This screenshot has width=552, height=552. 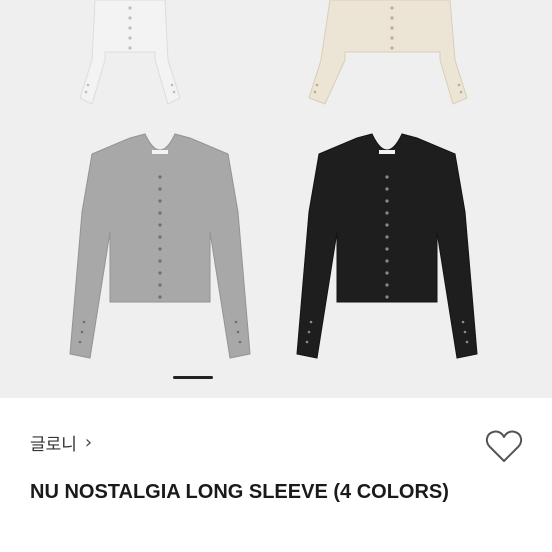 What do you see at coordinates (239, 492) in the screenshot?
I see `product-title: NU NOSTALGIA LONG SLEEVE (4 COLORS)` at bounding box center [239, 492].